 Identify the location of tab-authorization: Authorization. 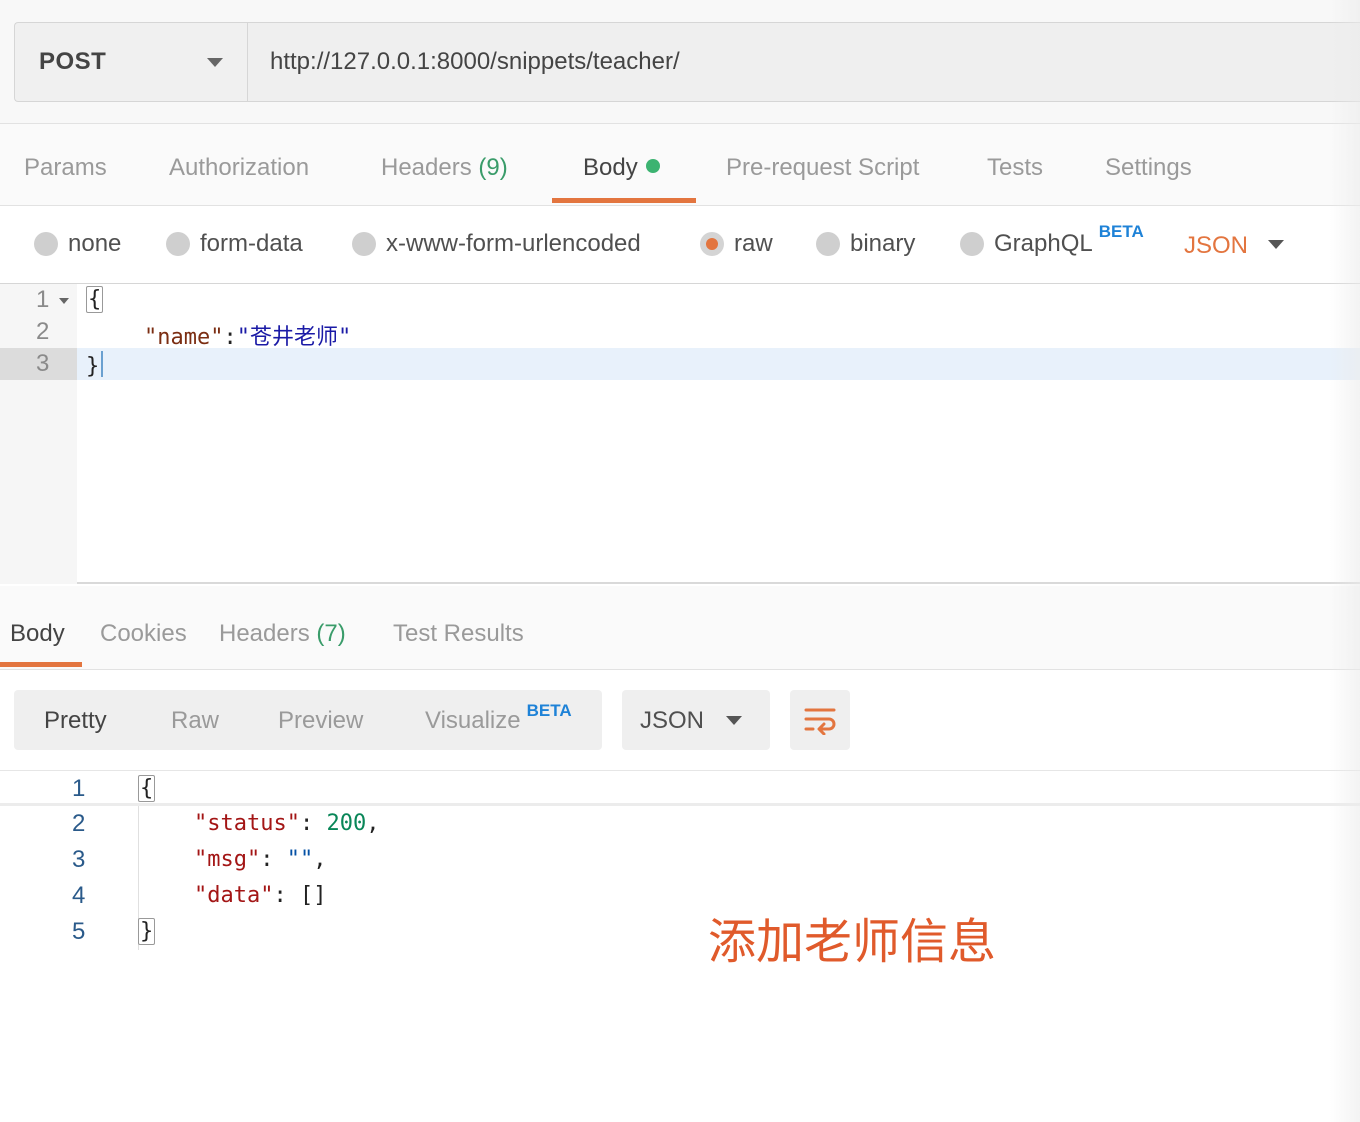
(239, 168).